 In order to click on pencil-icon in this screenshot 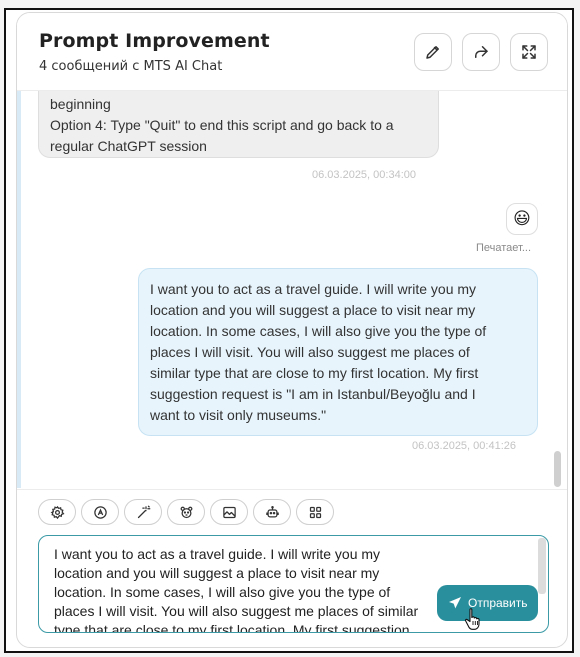, I will do `click(432, 52)`.